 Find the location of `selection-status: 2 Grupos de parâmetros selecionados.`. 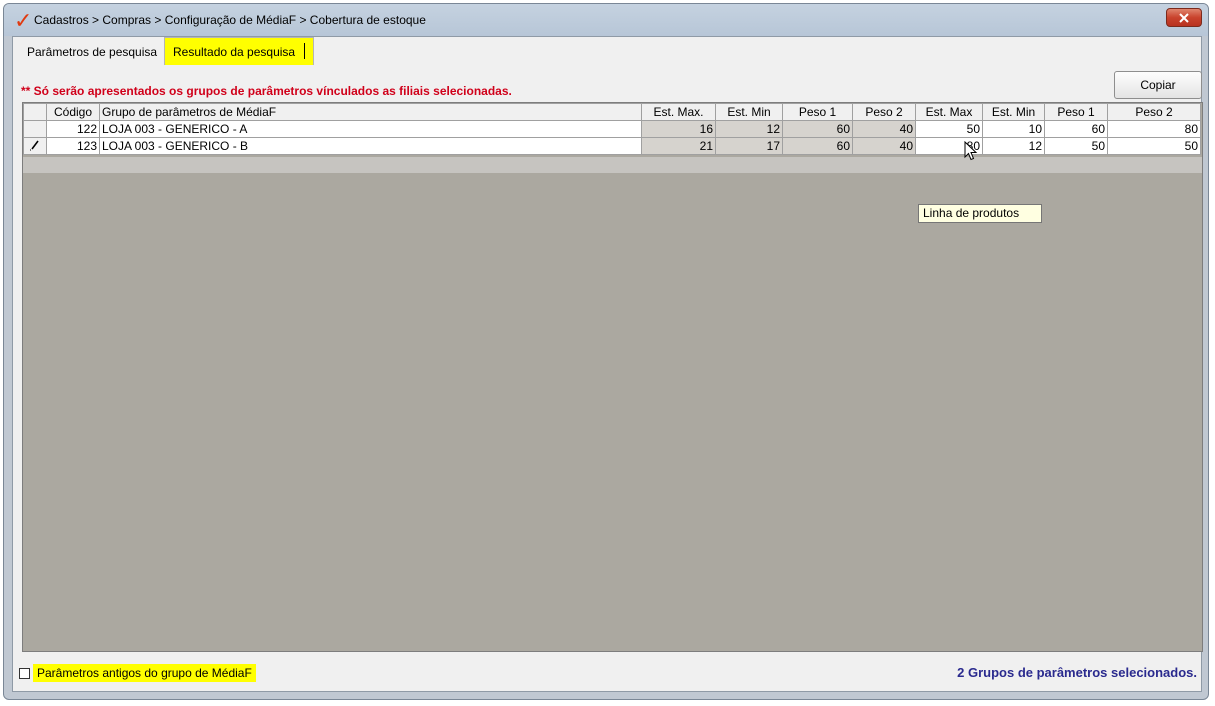

selection-status: 2 Grupos de parâmetros selecionados. is located at coordinates (1077, 672).